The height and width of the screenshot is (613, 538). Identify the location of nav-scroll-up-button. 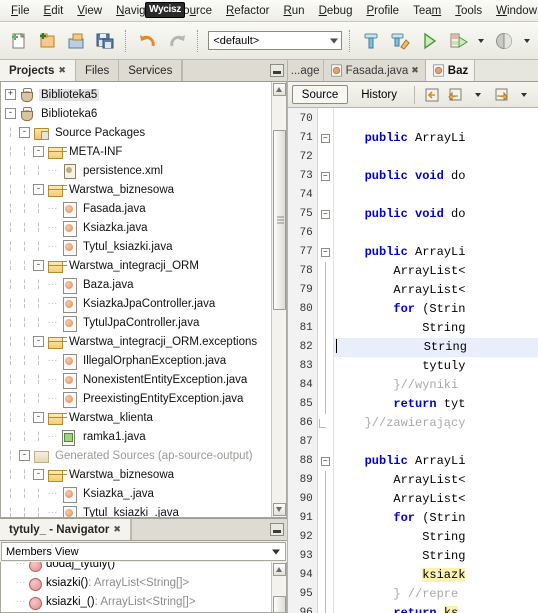
(279, 569).